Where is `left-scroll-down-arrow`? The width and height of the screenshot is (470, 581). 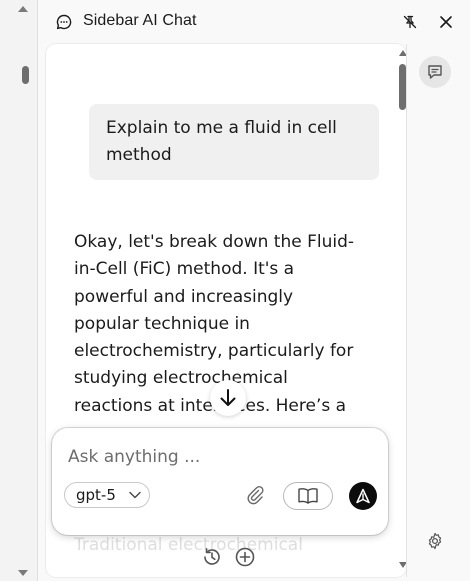
left-scroll-down-arrow is located at coordinates (23, 573).